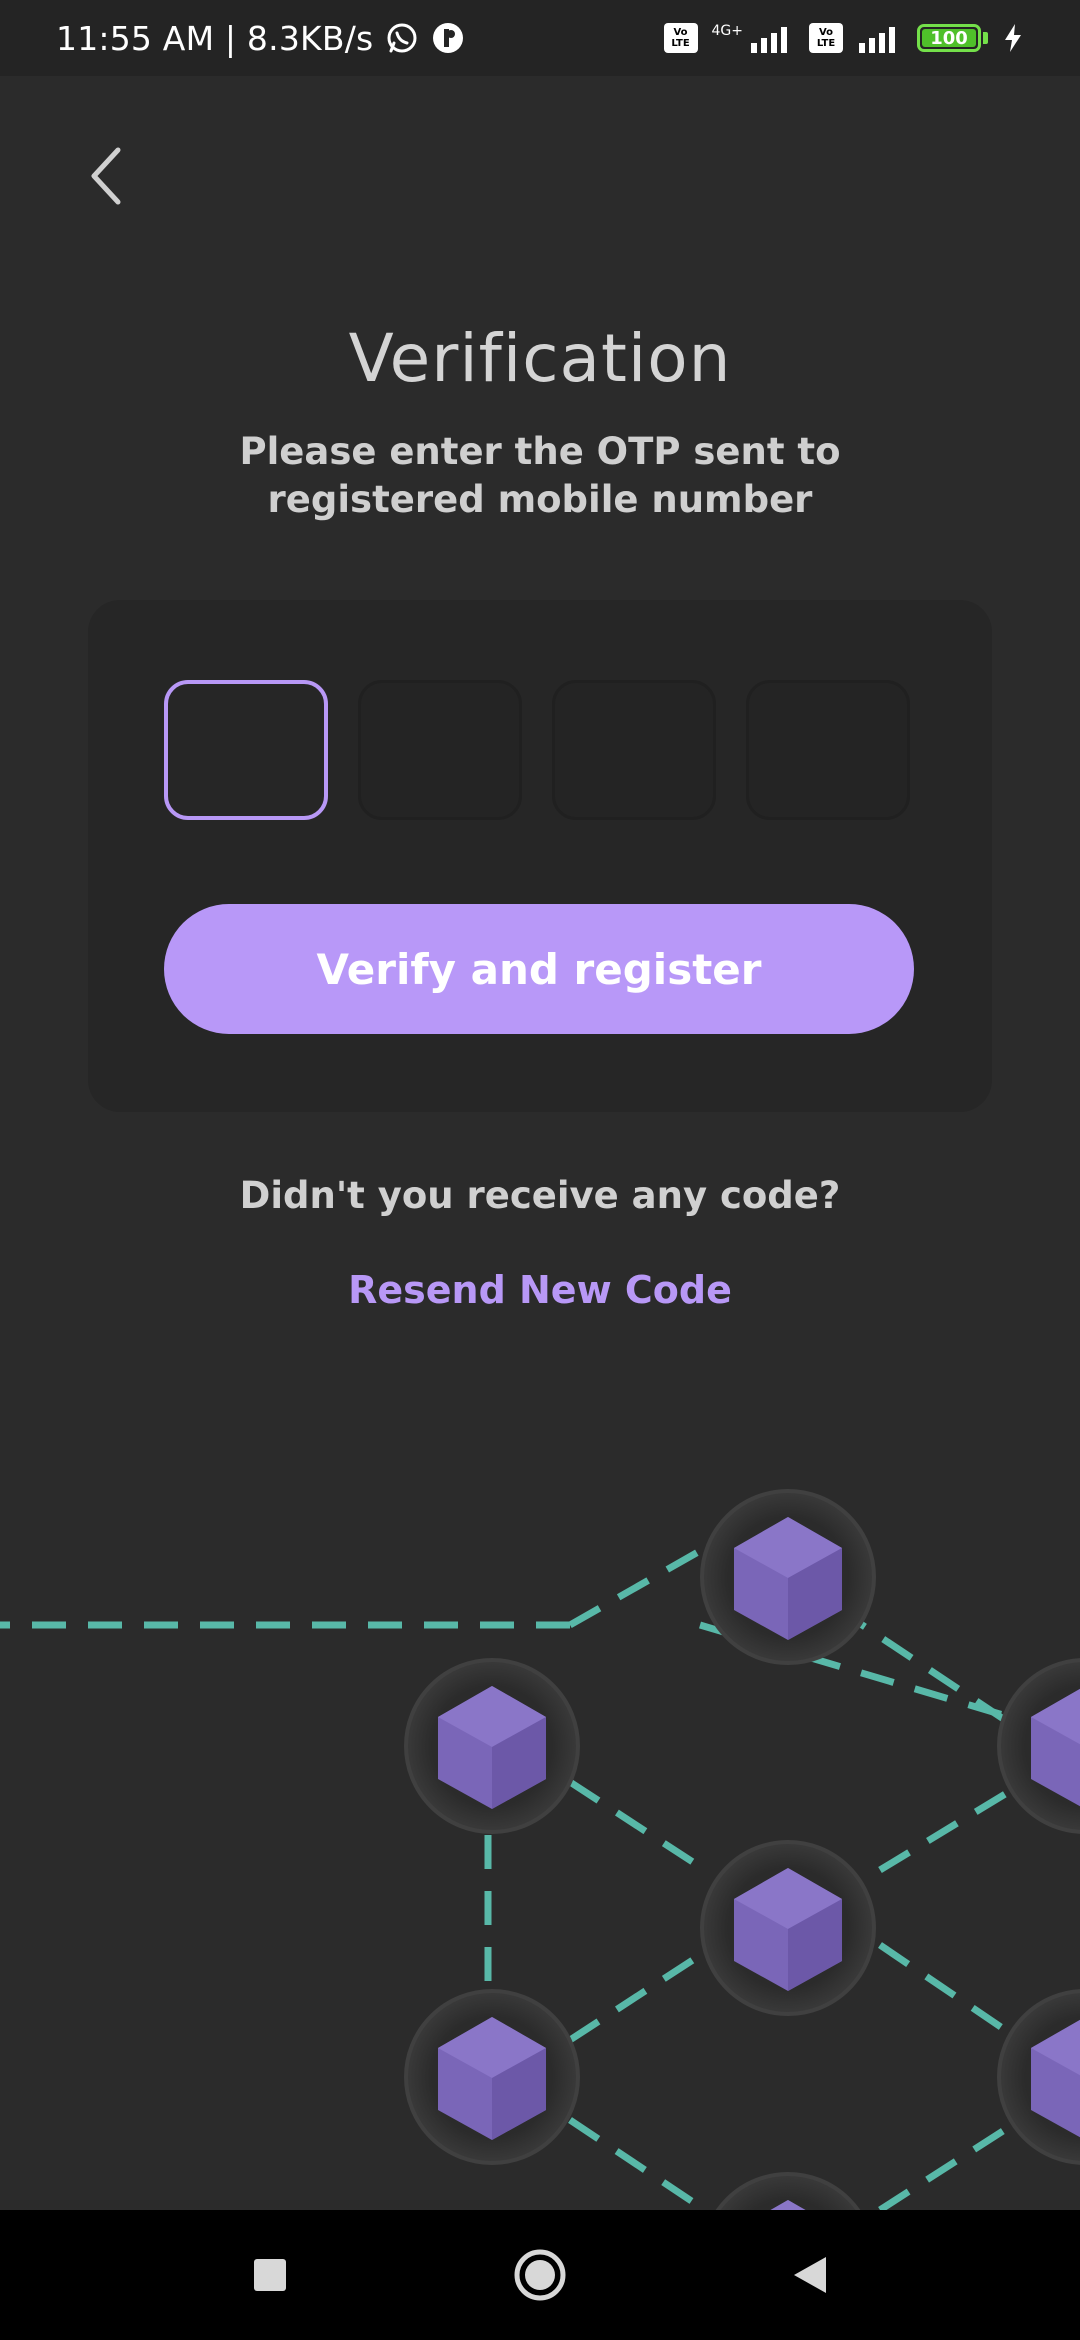  I want to click on recents-button, so click(270, 2275).